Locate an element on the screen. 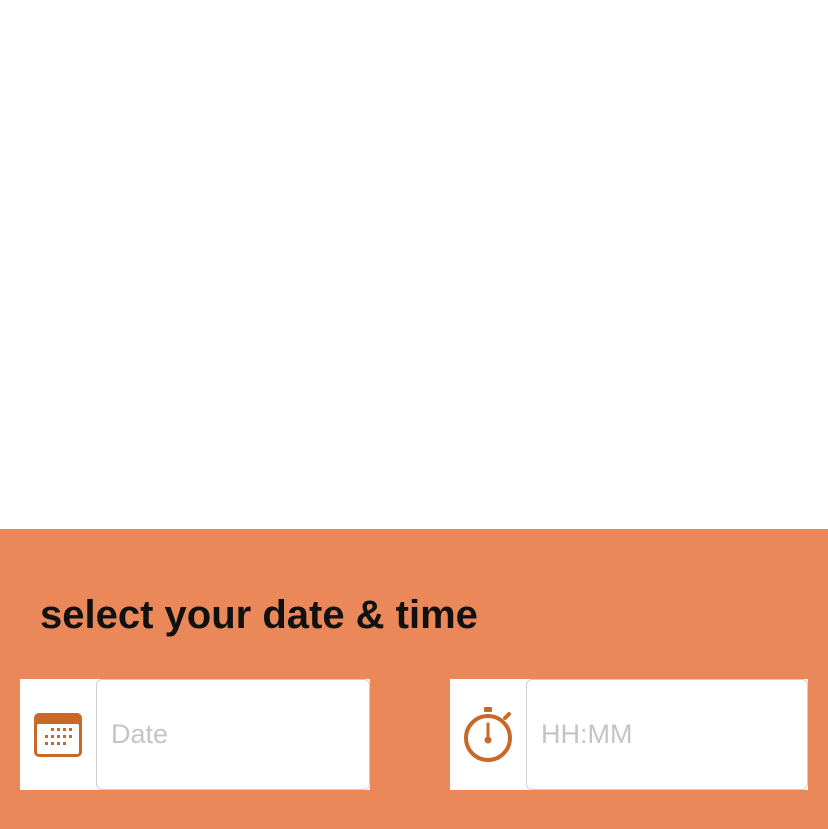 This screenshot has height=829, width=828. time-field-group is located at coordinates (629, 734).